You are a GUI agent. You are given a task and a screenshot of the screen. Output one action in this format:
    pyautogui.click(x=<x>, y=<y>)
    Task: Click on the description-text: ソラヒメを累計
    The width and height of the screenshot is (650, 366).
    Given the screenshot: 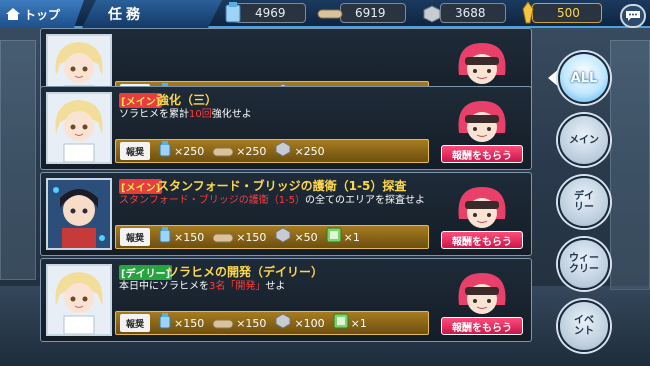 What is the action you would take?
    pyautogui.click(x=154, y=114)
    